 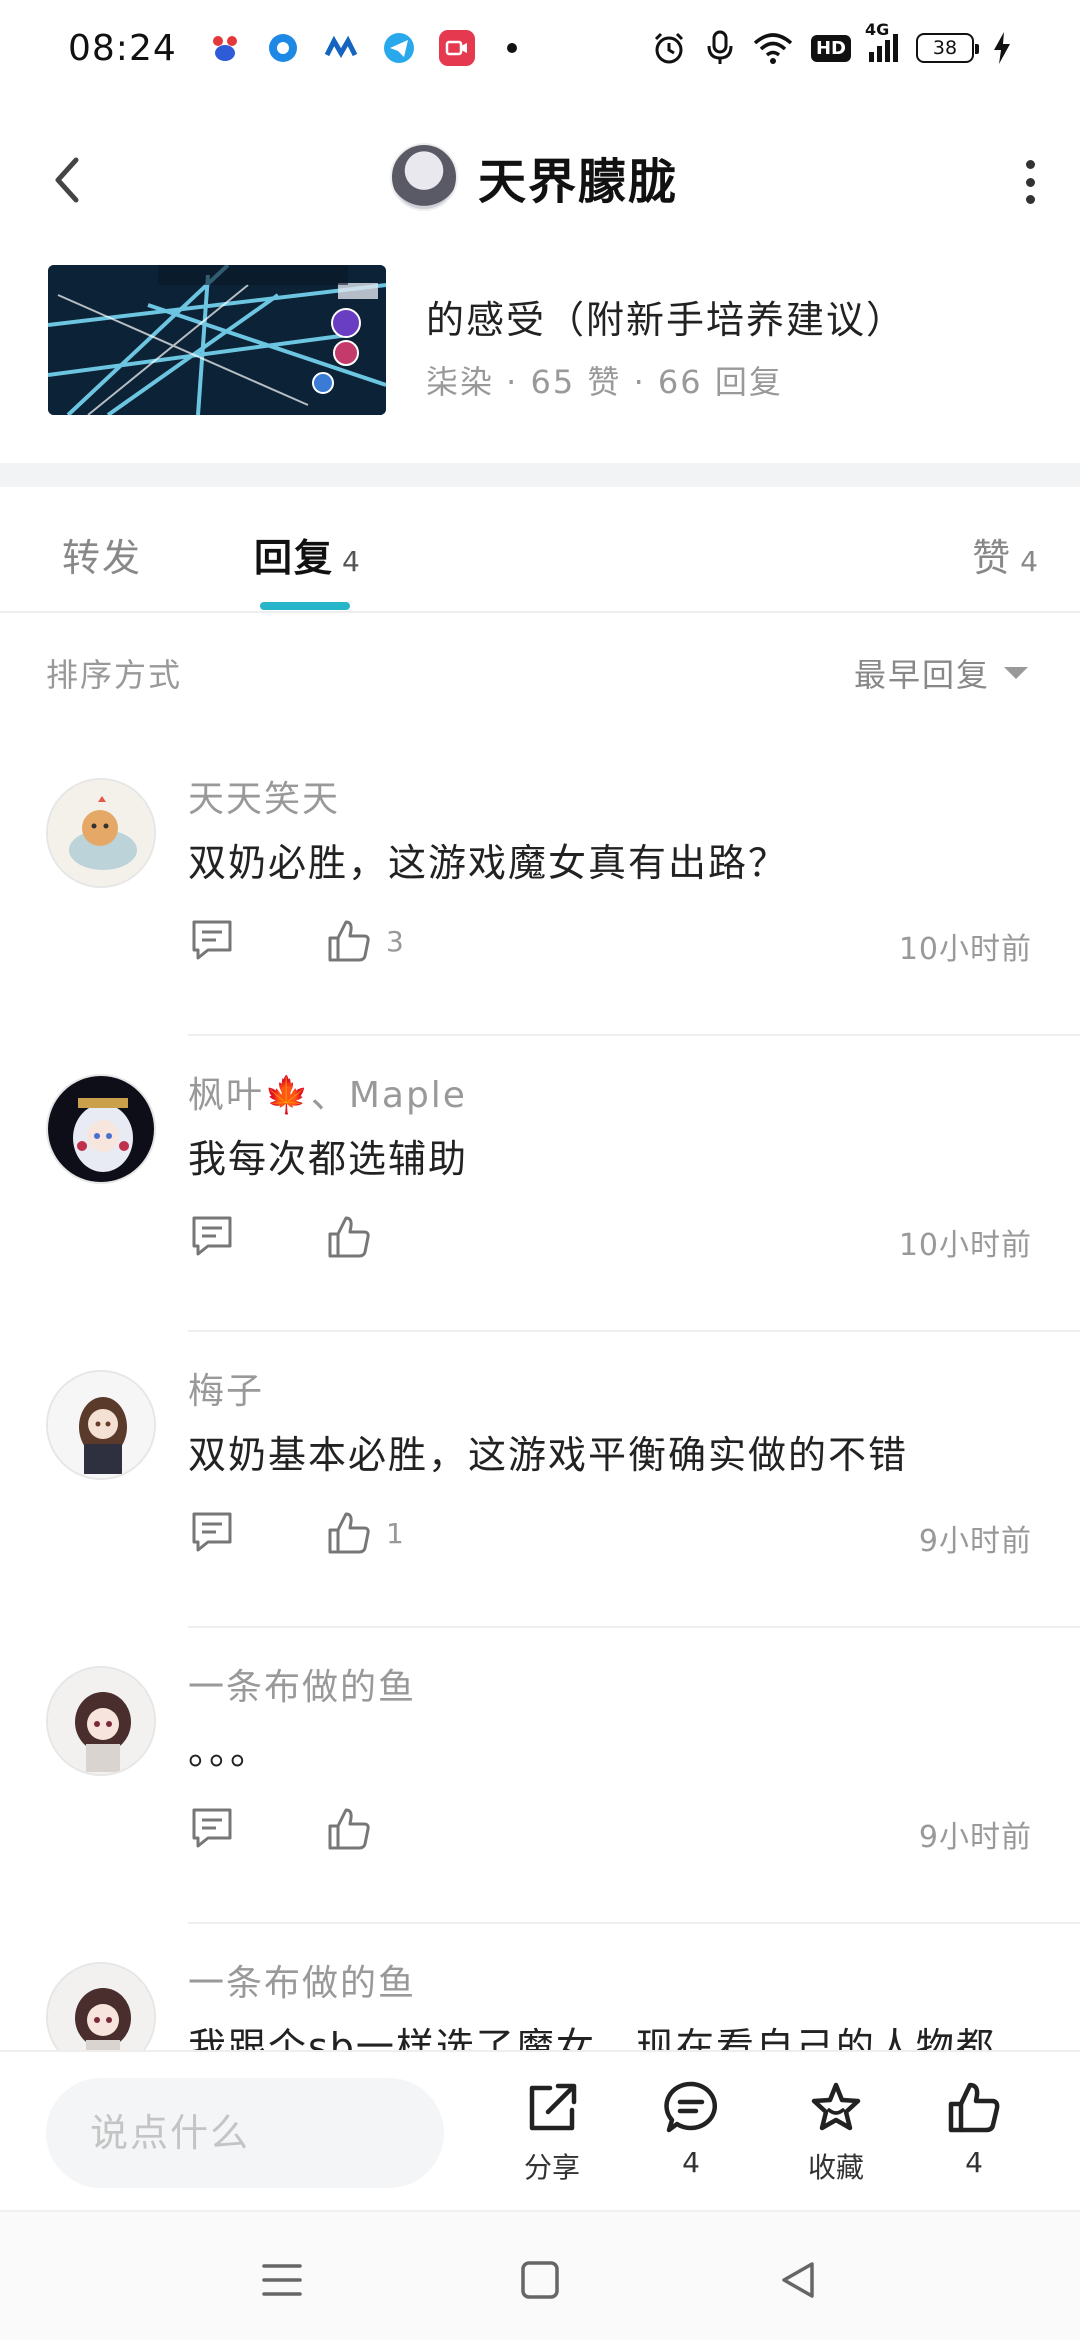 I want to click on tab-likes: 赞4, so click(x=1006, y=554).